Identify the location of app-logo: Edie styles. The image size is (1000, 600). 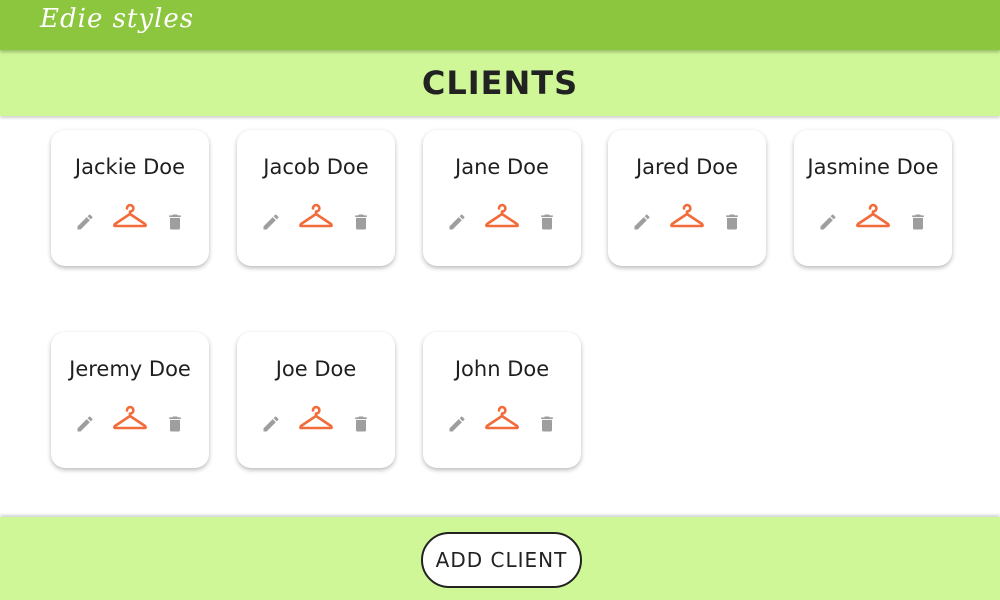
(117, 19).